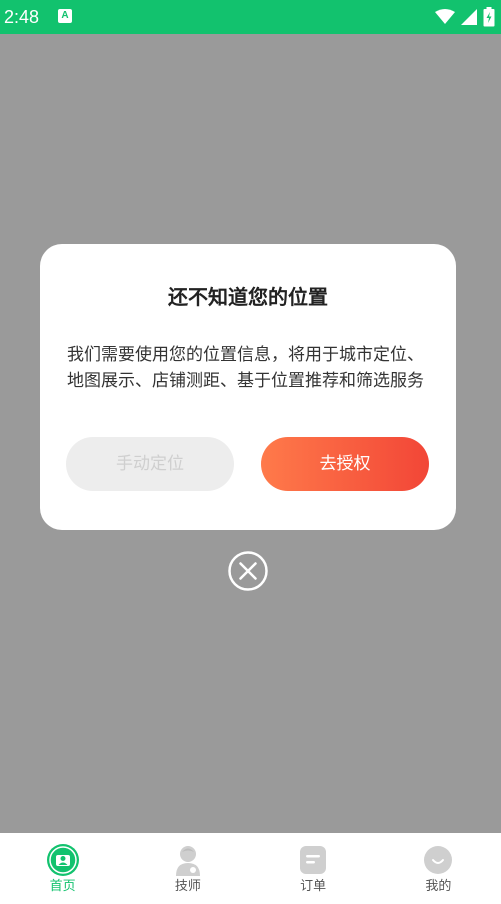 The width and height of the screenshot is (501, 904). Describe the element at coordinates (313, 860) in the screenshot. I see `order-icon` at that location.